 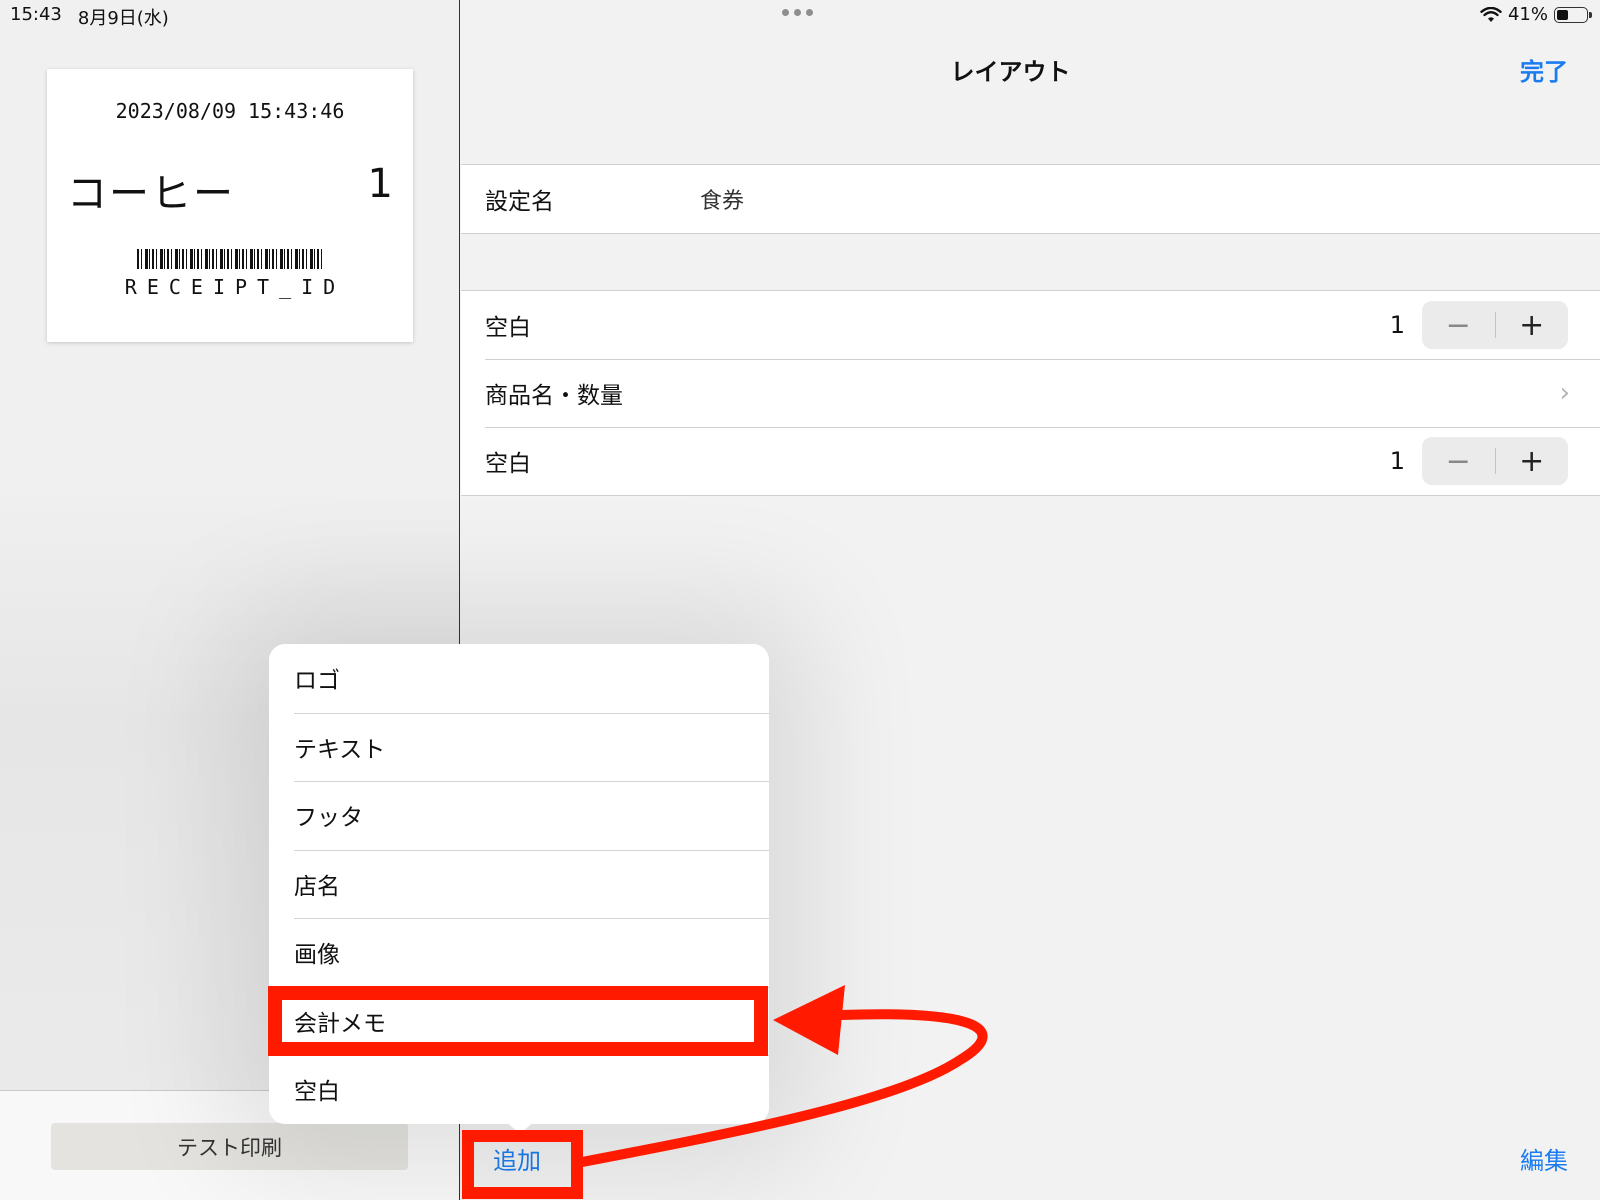 What do you see at coordinates (554, 396) in the screenshot?
I see `layout-row-label: 商品名・数量` at bounding box center [554, 396].